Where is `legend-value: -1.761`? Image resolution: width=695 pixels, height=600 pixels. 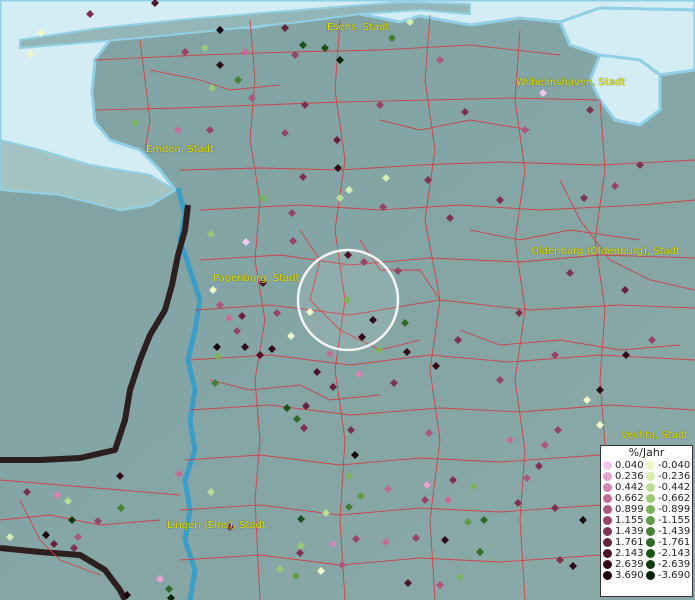 legend-value: -1.761 is located at coordinates (674, 542).